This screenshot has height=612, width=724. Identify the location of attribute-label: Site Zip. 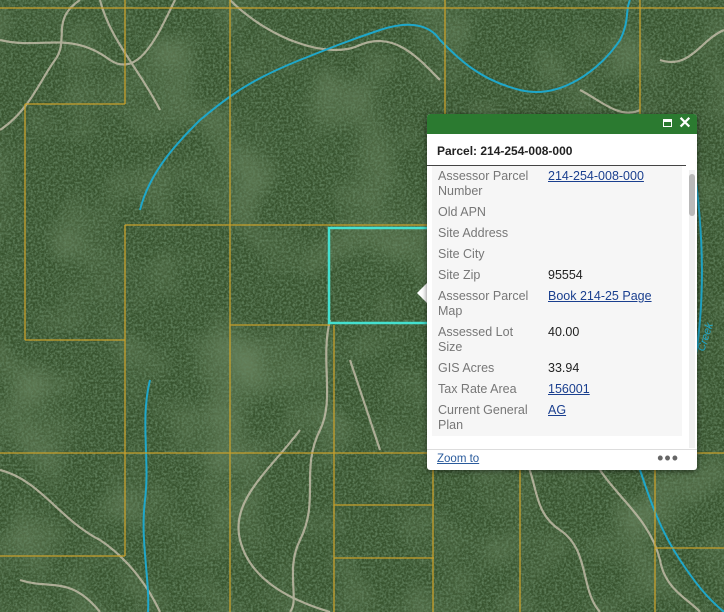
(459, 275).